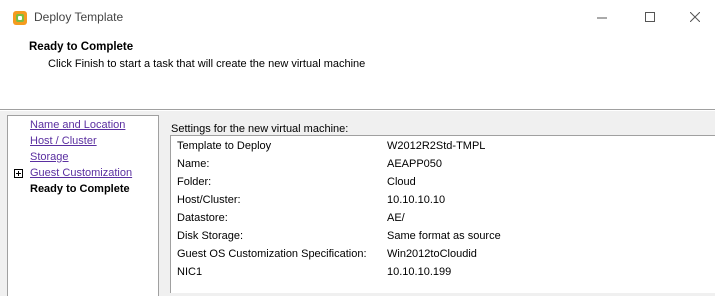  Describe the element at coordinates (190, 272) in the screenshot. I see `row-key: NIC1` at that location.